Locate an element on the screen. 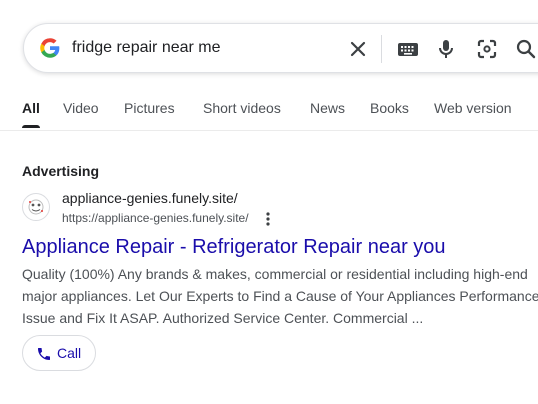  mic-icon is located at coordinates (446, 49).